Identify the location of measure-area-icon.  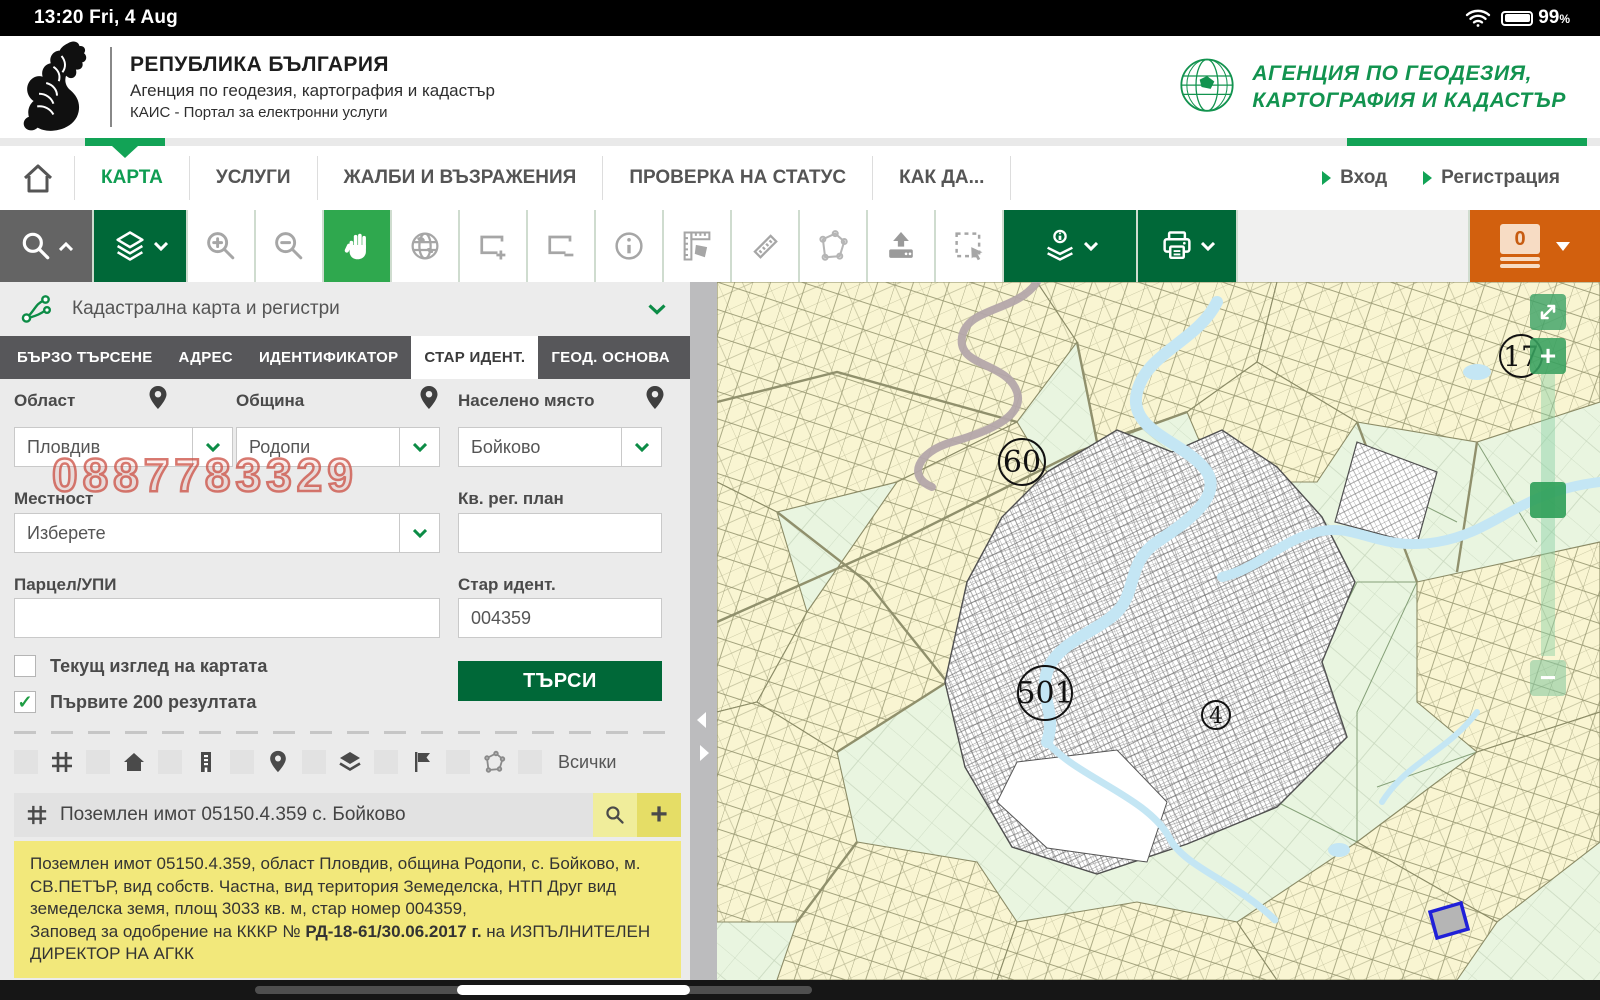
(697, 246).